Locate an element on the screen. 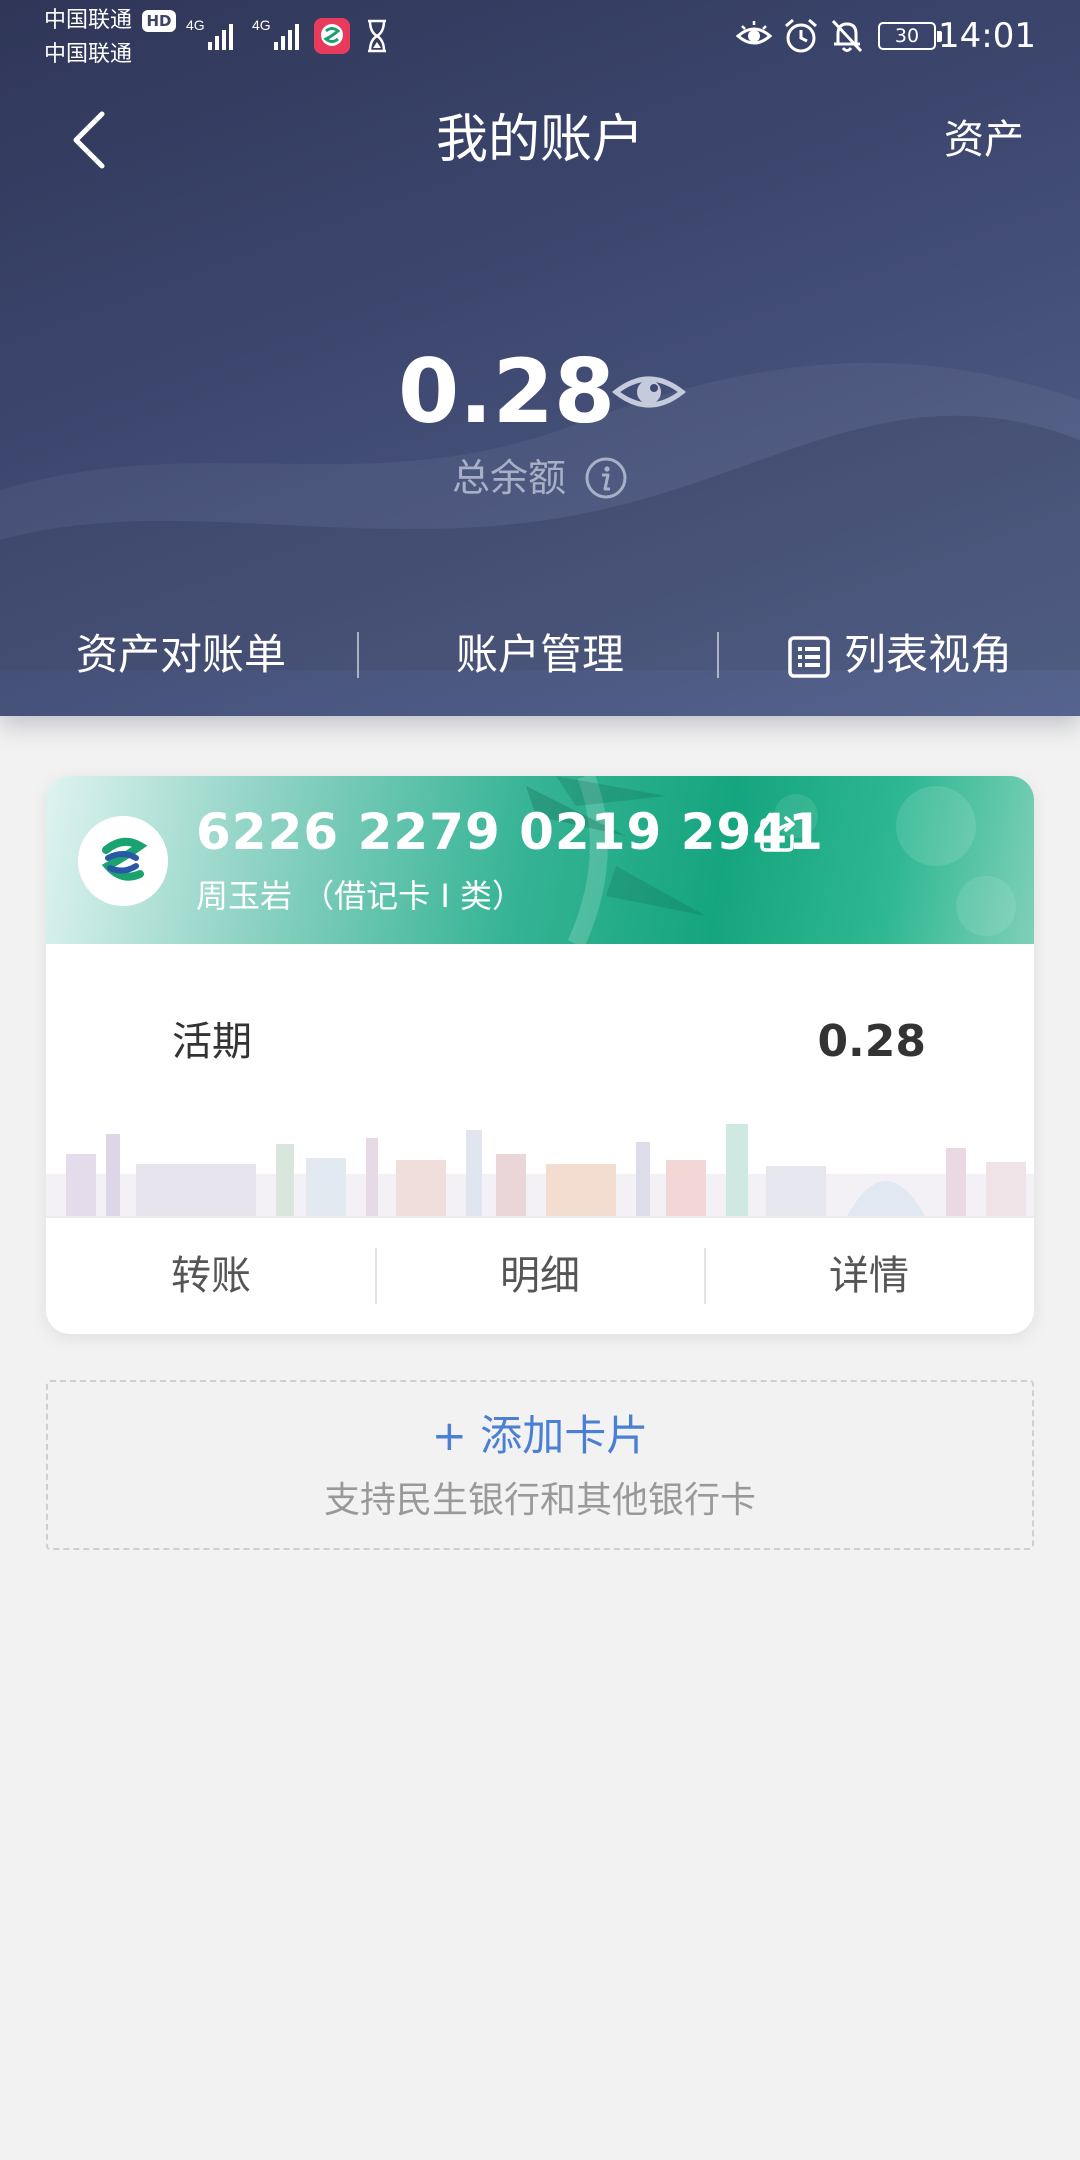 This screenshot has width=1080, height=2160. account-manage-button: 账户管理 is located at coordinates (540, 655).